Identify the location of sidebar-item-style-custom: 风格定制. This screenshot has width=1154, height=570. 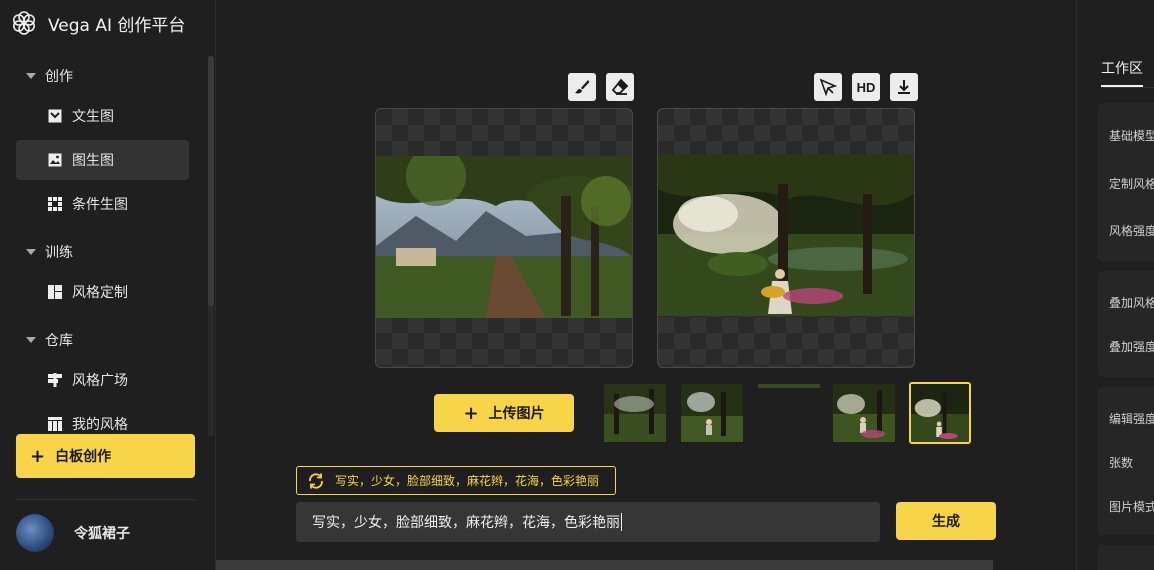
(102, 292).